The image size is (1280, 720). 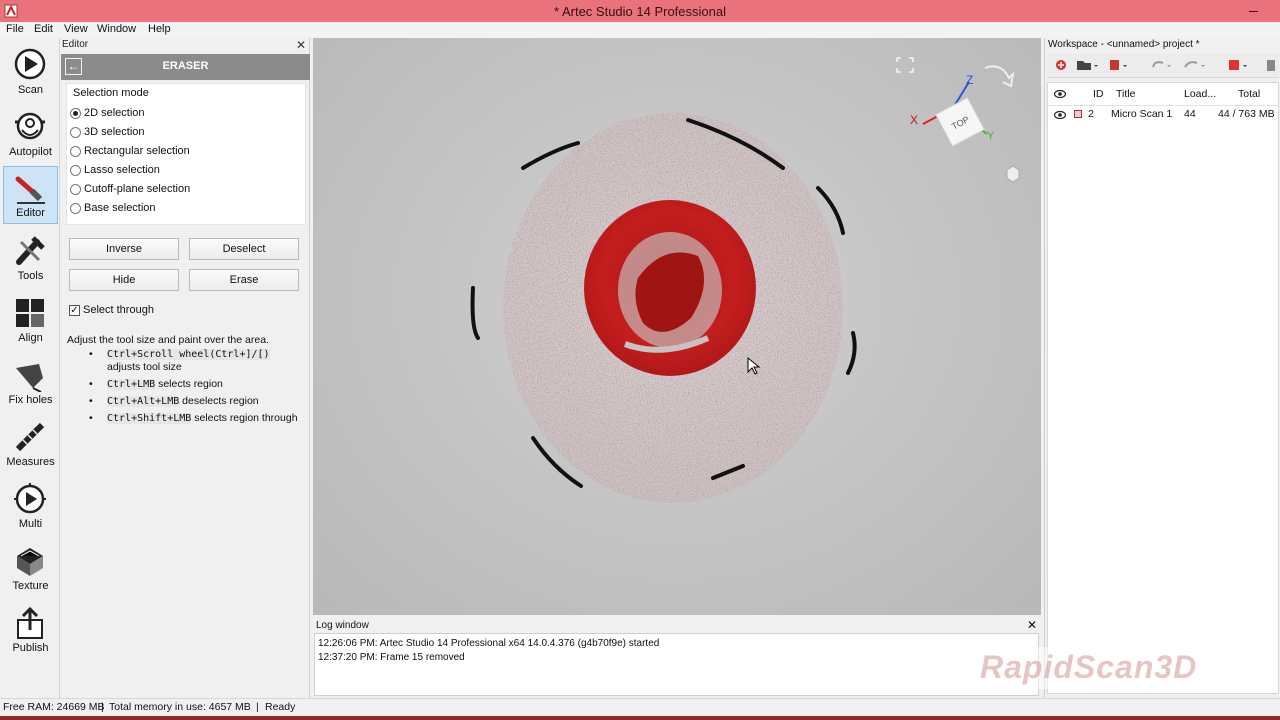 I want to click on tool-label: Fix holes, so click(x=30, y=400).